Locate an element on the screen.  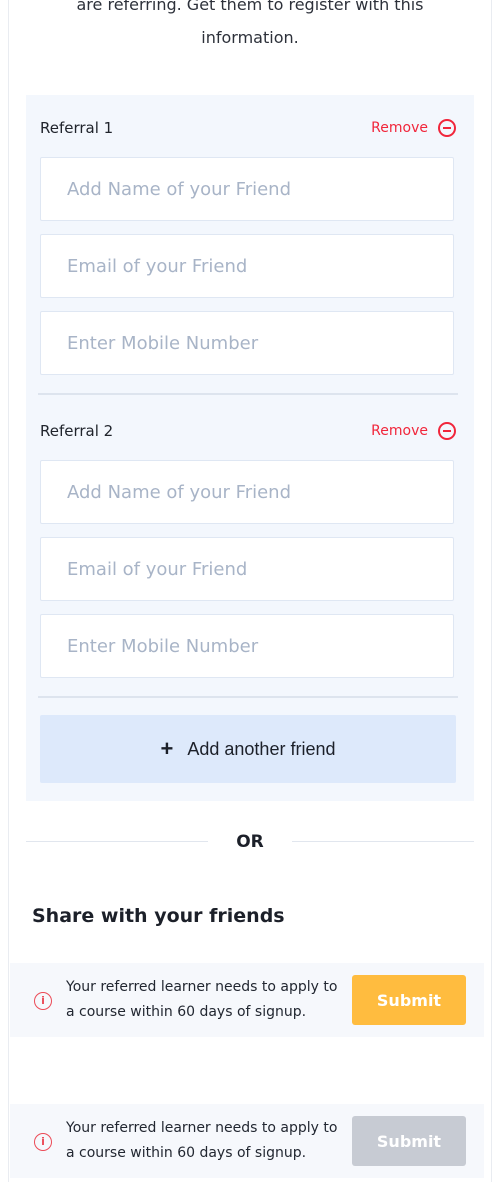
referral-1-mobile-field is located at coordinates (247, 343).